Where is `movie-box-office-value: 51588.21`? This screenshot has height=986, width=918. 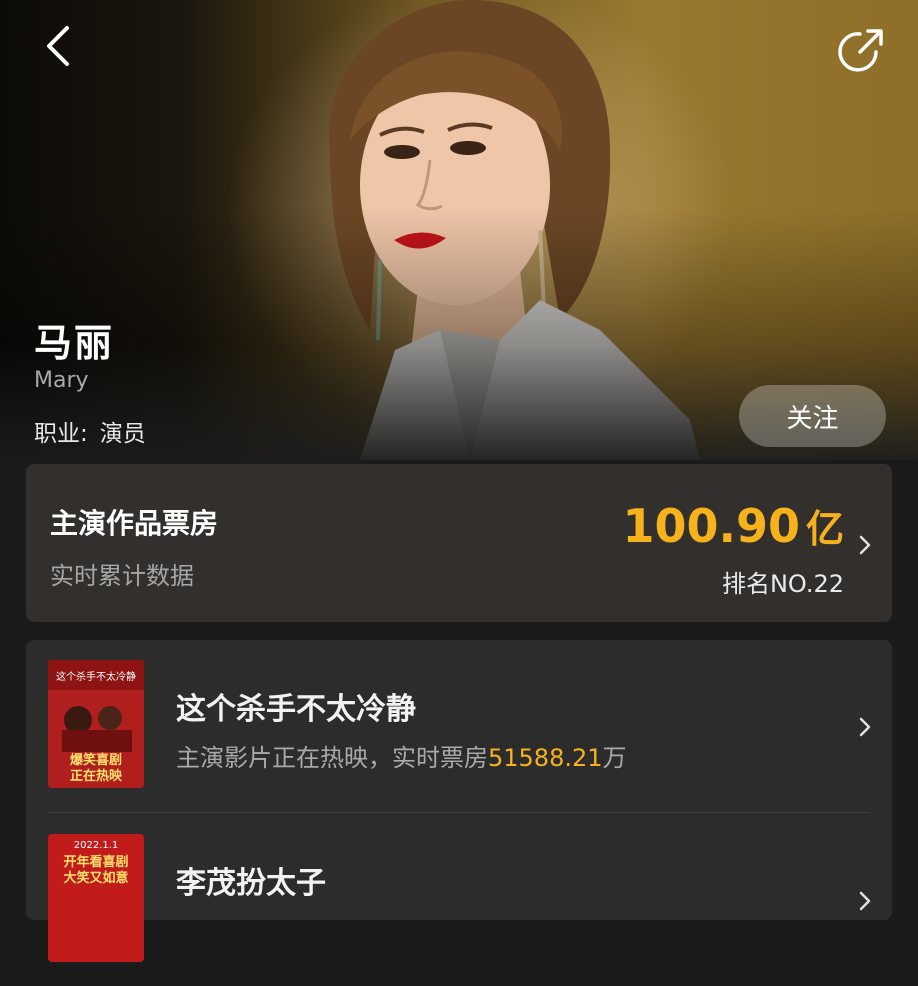
movie-box-office-value: 51588.21 is located at coordinates (545, 758).